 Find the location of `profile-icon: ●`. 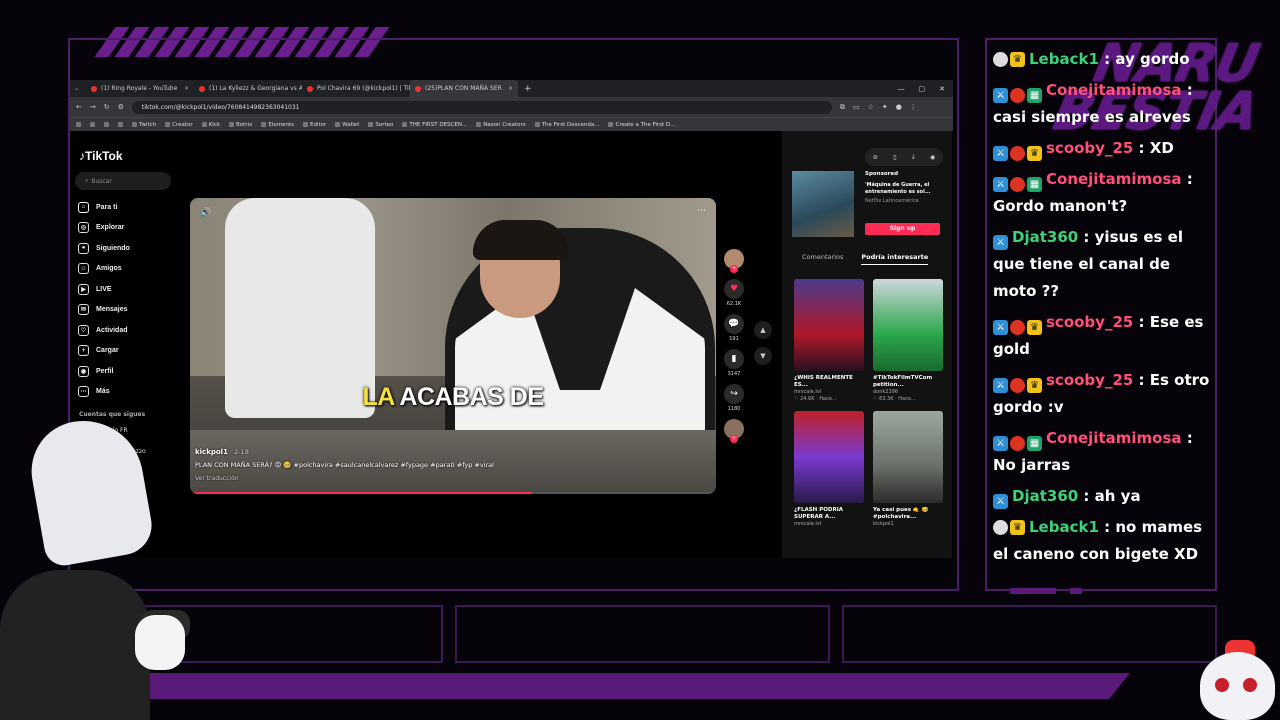

profile-icon: ● is located at coordinates (899, 107).